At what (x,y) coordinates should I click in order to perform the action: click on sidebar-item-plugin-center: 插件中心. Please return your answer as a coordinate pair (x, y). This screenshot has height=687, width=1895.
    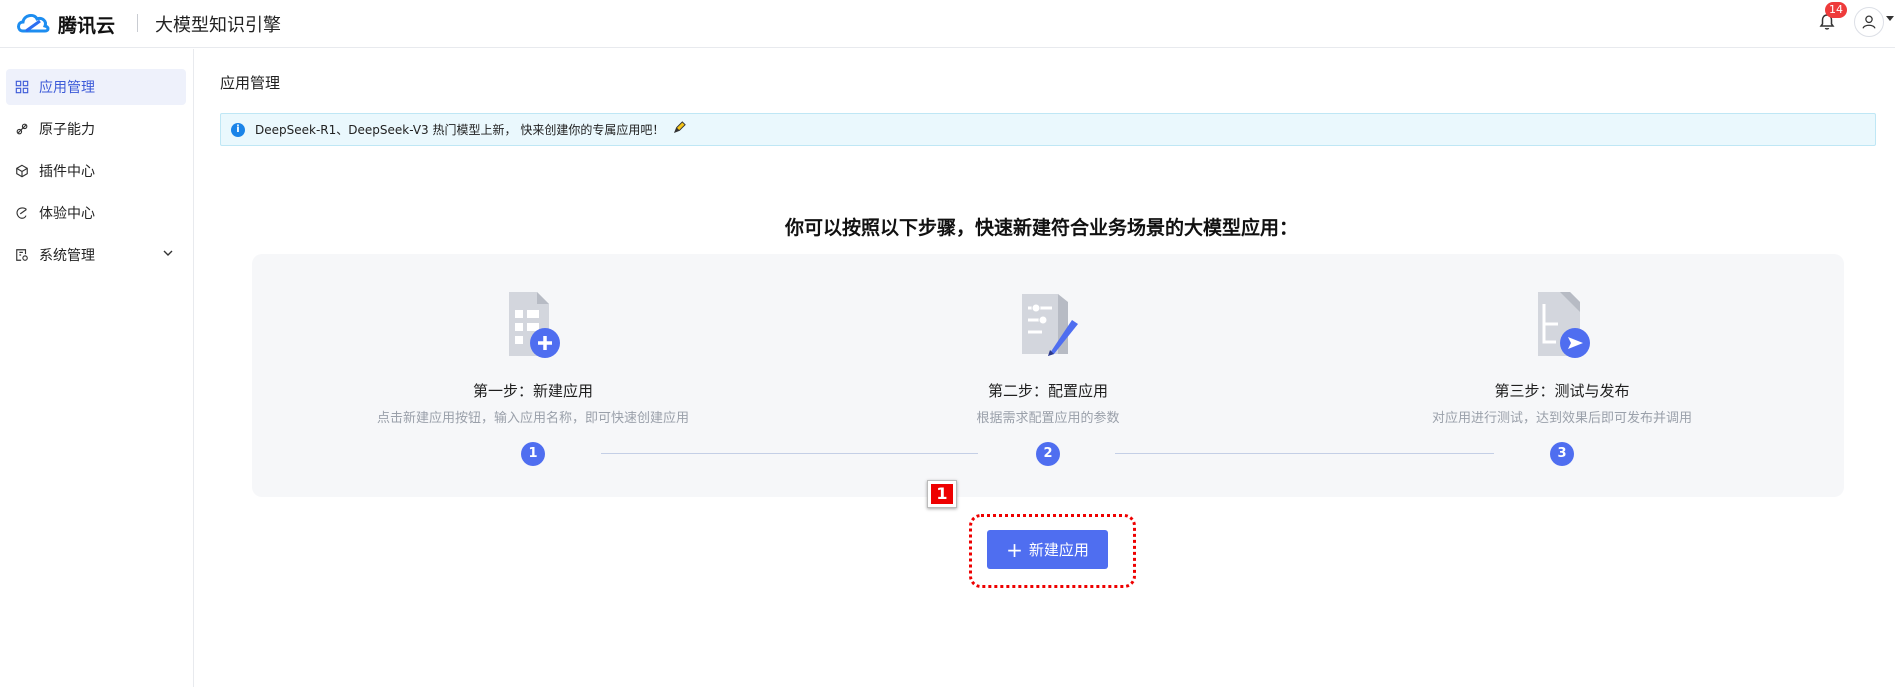
    Looking at the image, I should click on (96, 171).